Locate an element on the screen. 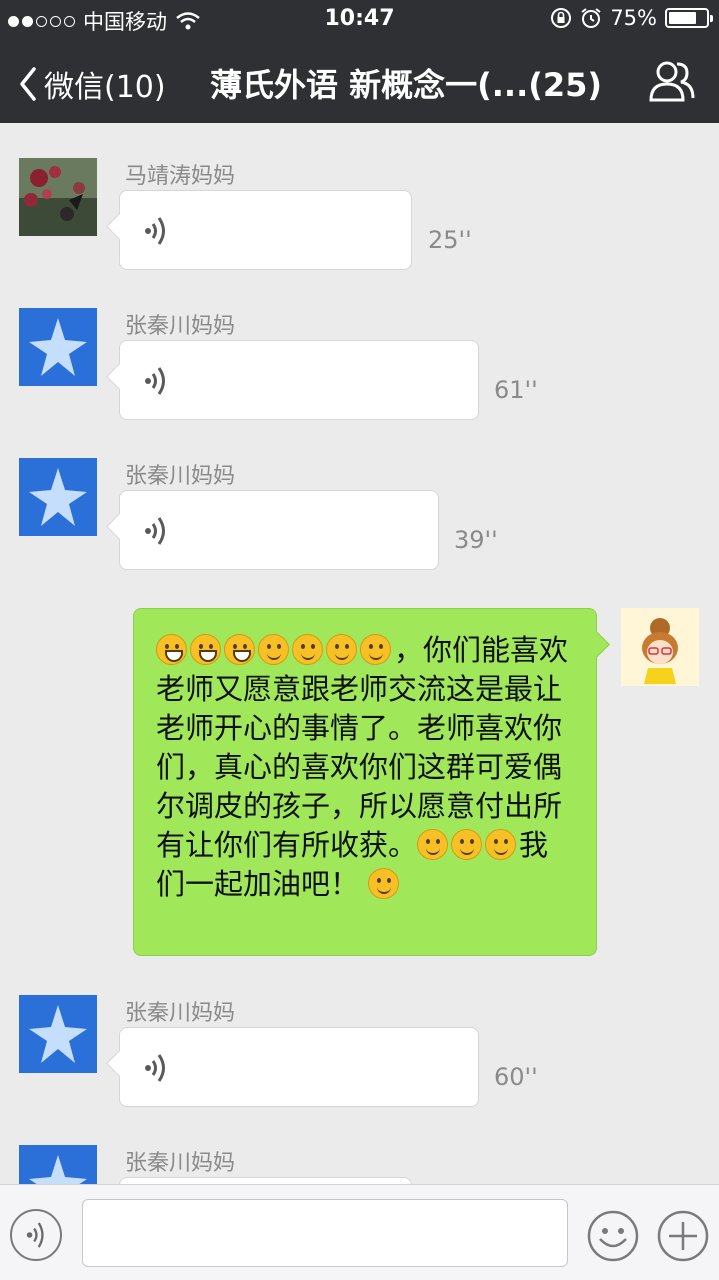  voice-duration: 25'' is located at coordinates (450, 240).